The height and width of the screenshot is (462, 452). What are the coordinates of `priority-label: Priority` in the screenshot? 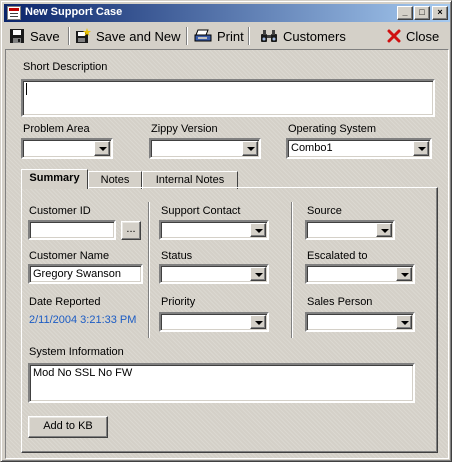 It's located at (178, 302).